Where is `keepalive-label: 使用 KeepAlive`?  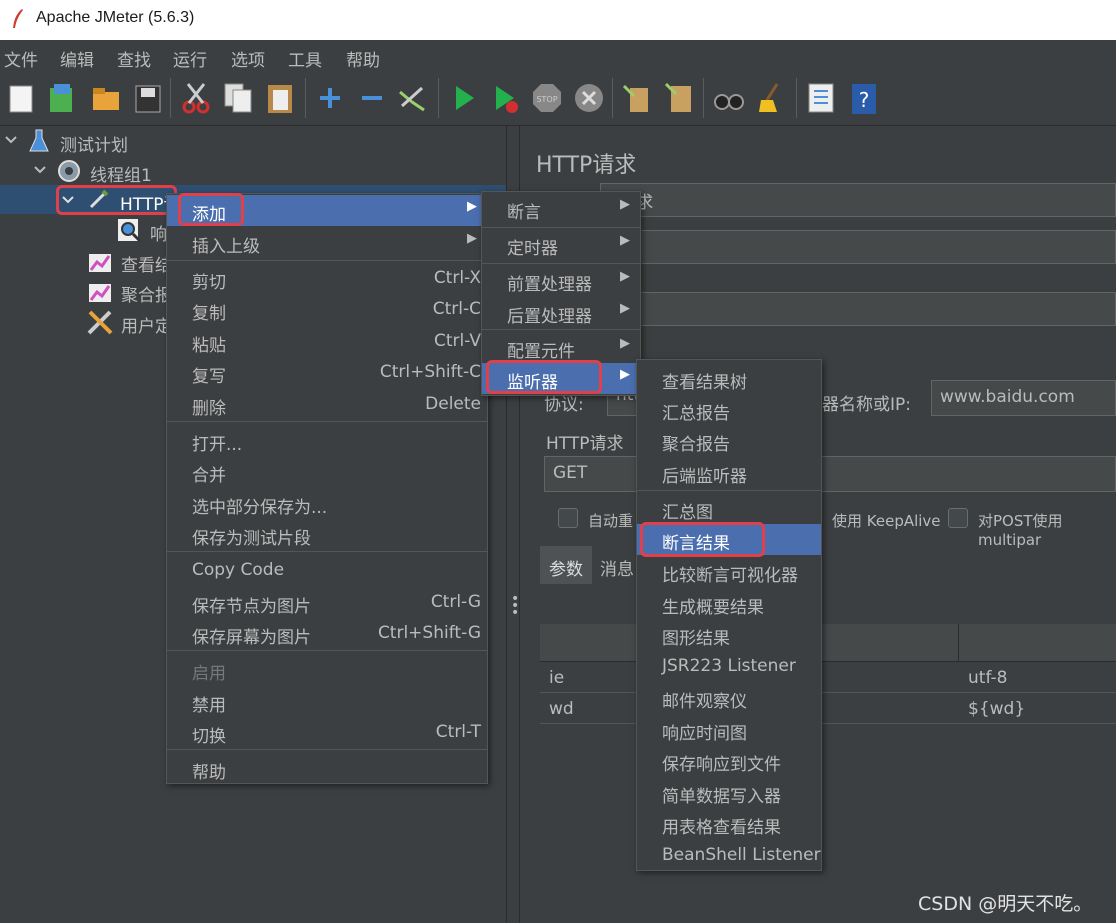 keepalive-label: 使用 KeepAlive is located at coordinates (886, 521).